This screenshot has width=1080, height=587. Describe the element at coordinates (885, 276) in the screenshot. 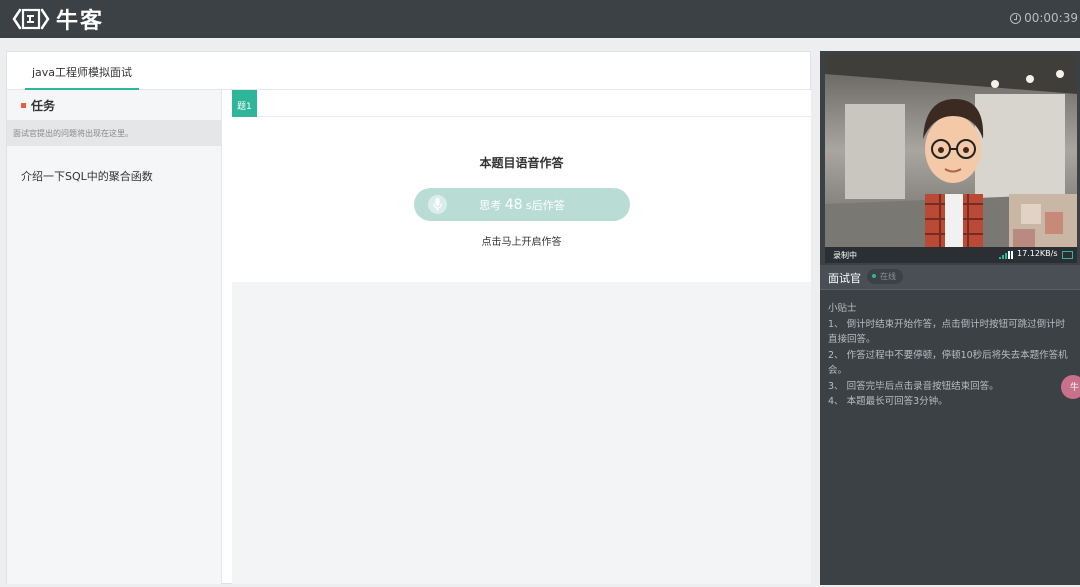

I see `status-badge: 在线` at that location.